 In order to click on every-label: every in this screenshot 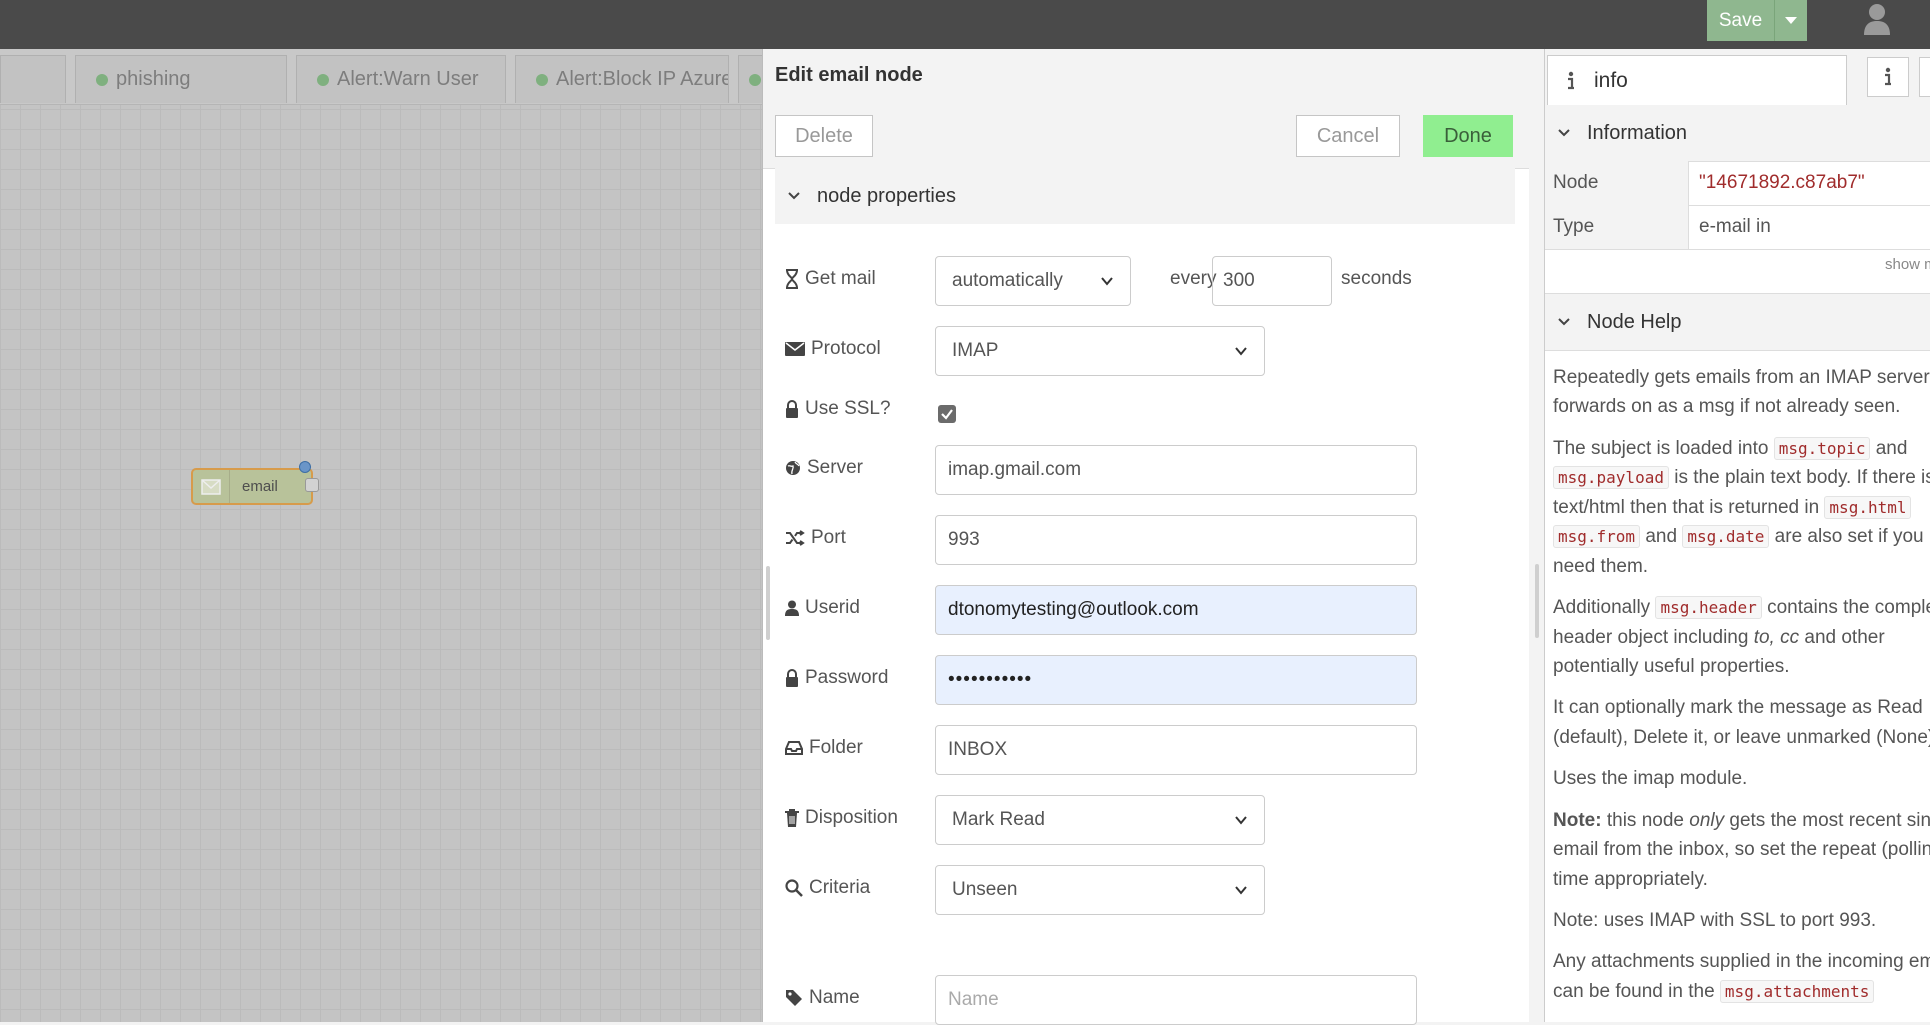, I will do `click(1193, 278)`.